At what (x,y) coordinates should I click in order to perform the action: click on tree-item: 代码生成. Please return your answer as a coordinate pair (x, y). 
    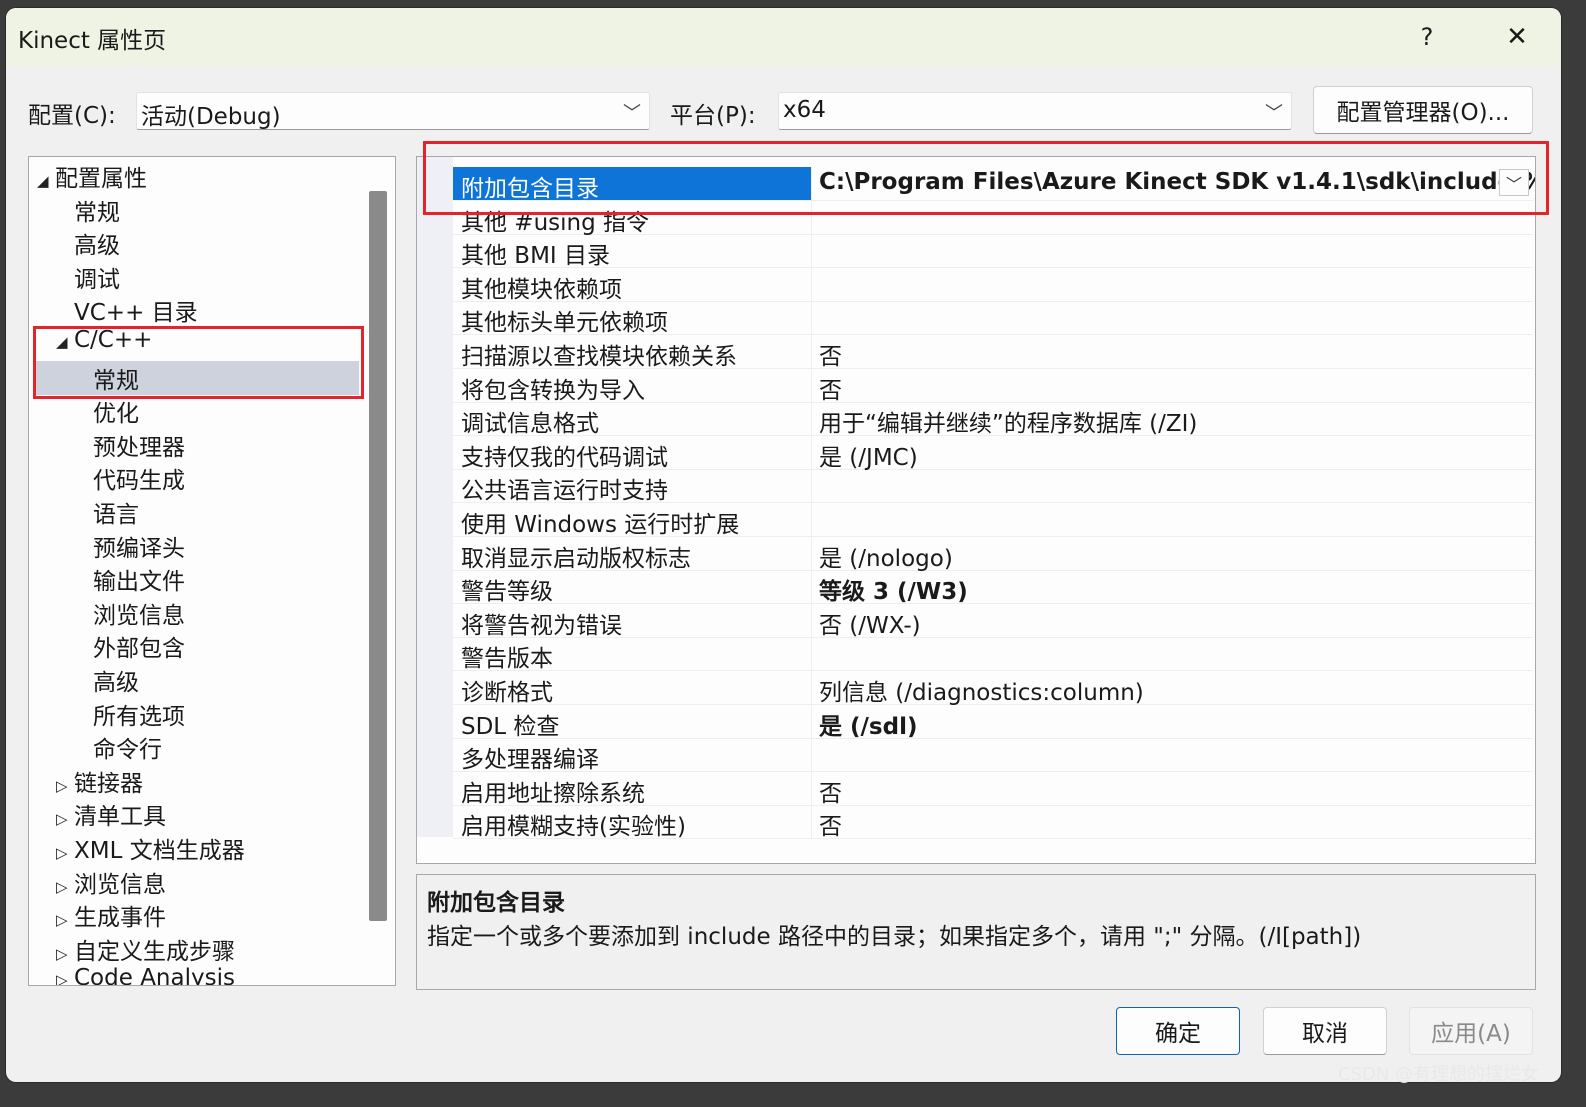
    Looking at the image, I should click on (221, 478).